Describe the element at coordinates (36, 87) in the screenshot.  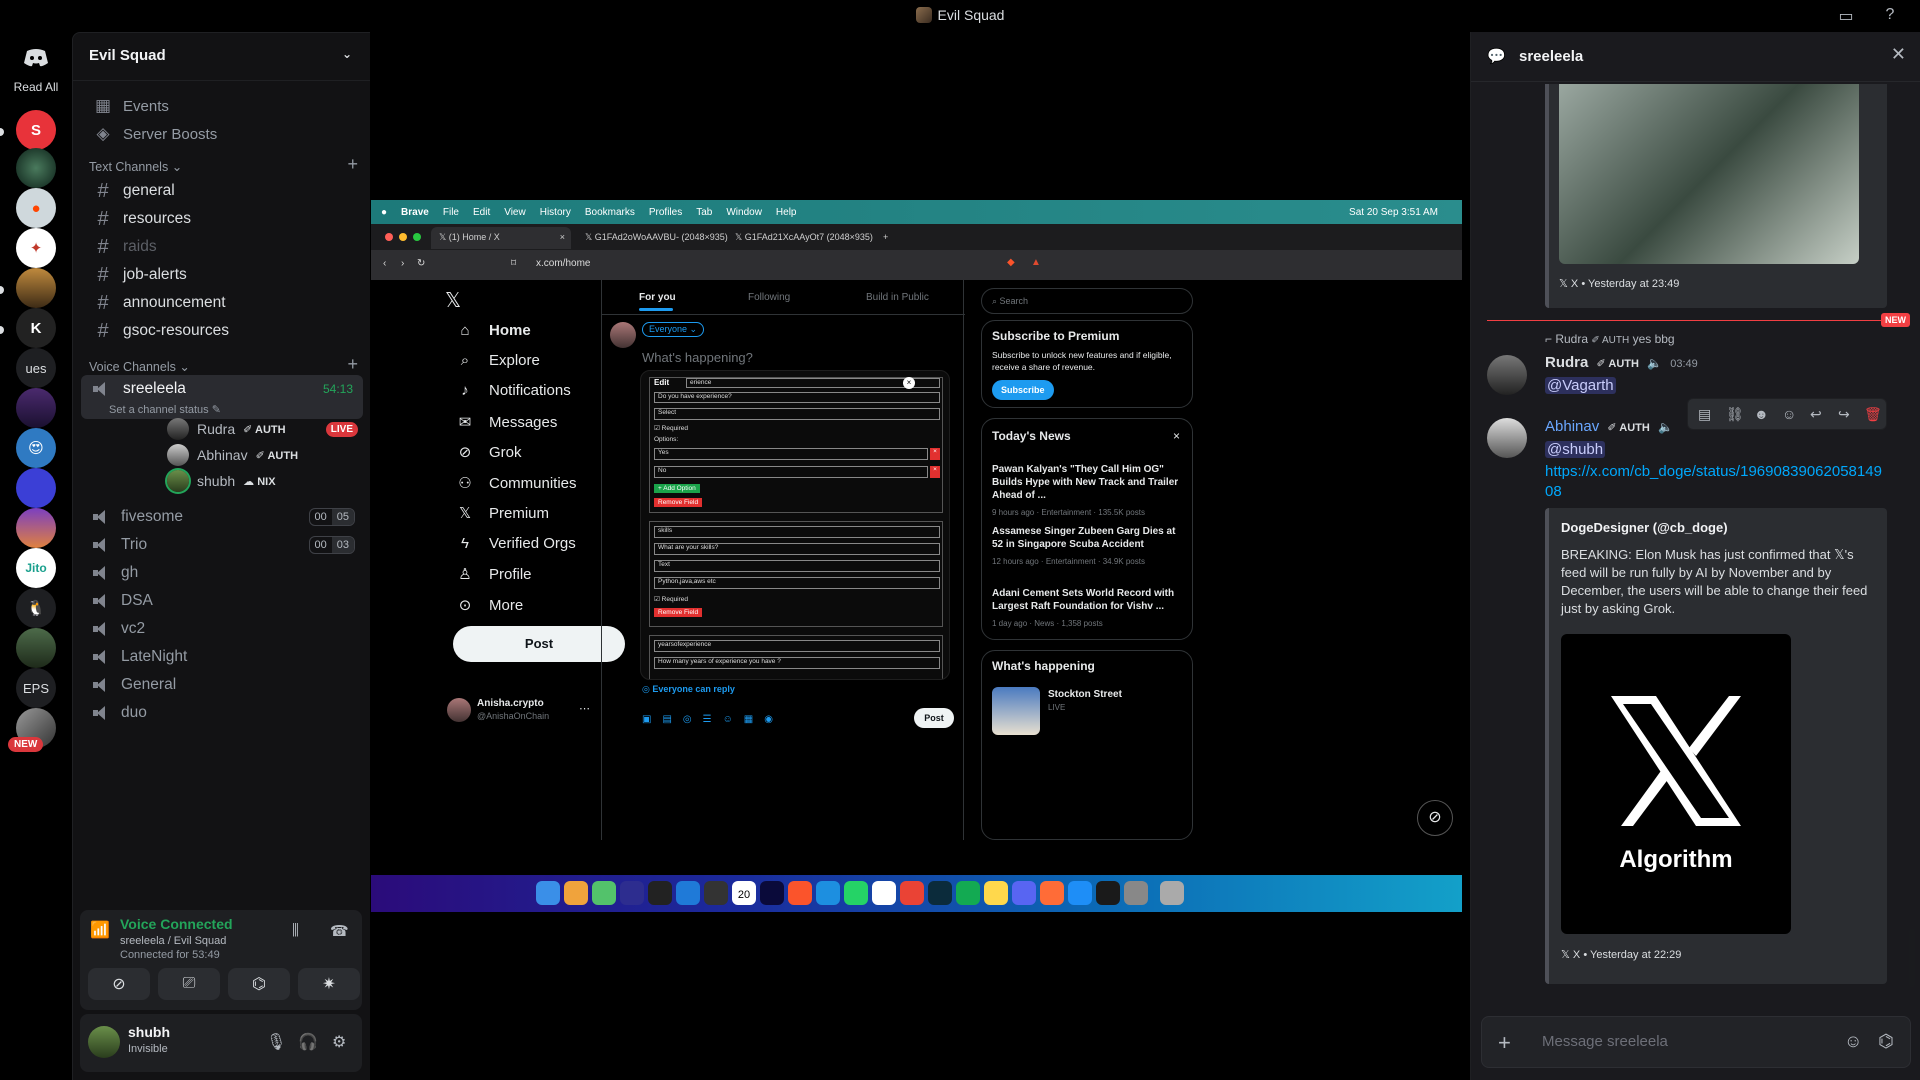
I see `read-all-button: Read All` at that location.